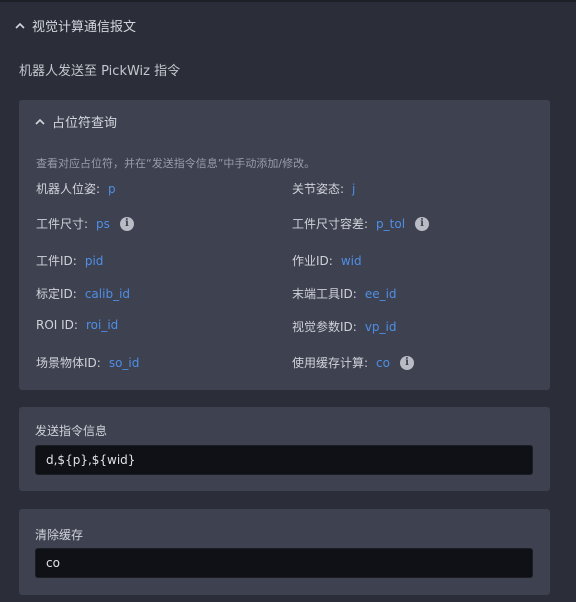  Describe the element at coordinates (354, 188) in the screenshot. I see `field-value: j` at that location.